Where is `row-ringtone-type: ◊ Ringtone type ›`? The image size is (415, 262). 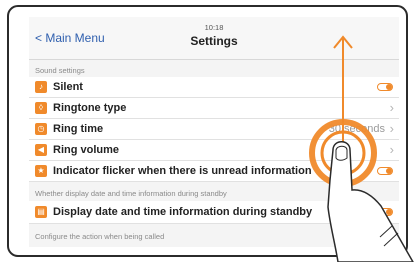 row-ringtone-type: ◊ Ringtone type › is located at coordinates (214, 108).